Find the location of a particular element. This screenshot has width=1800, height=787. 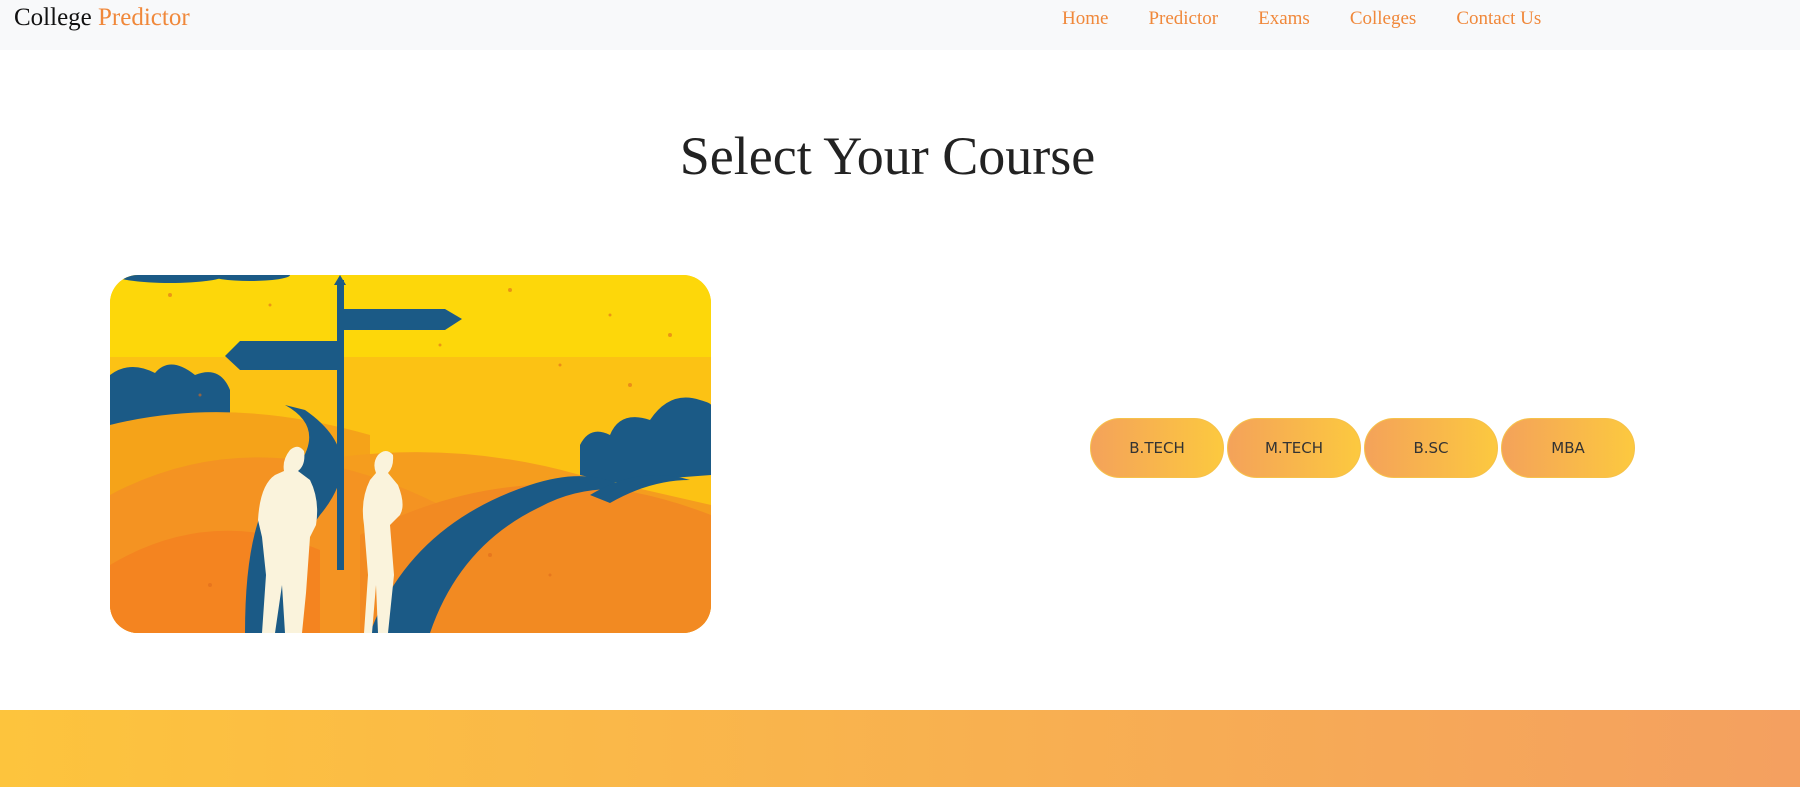

nav-link-colleges: Colleges is located at coordinates (1383, 19).